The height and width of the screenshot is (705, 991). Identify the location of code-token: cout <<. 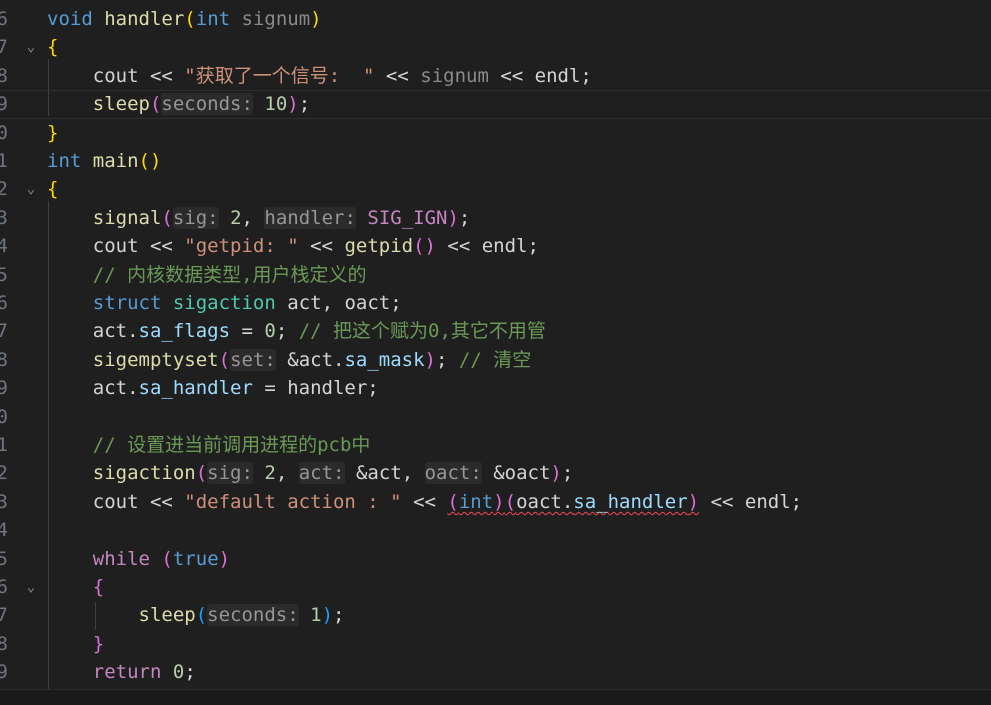
(116, 501).